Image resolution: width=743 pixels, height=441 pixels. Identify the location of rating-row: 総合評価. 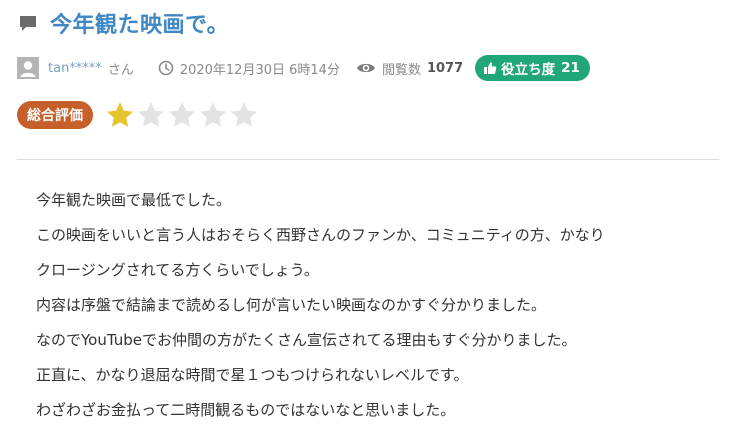
(138, 115).